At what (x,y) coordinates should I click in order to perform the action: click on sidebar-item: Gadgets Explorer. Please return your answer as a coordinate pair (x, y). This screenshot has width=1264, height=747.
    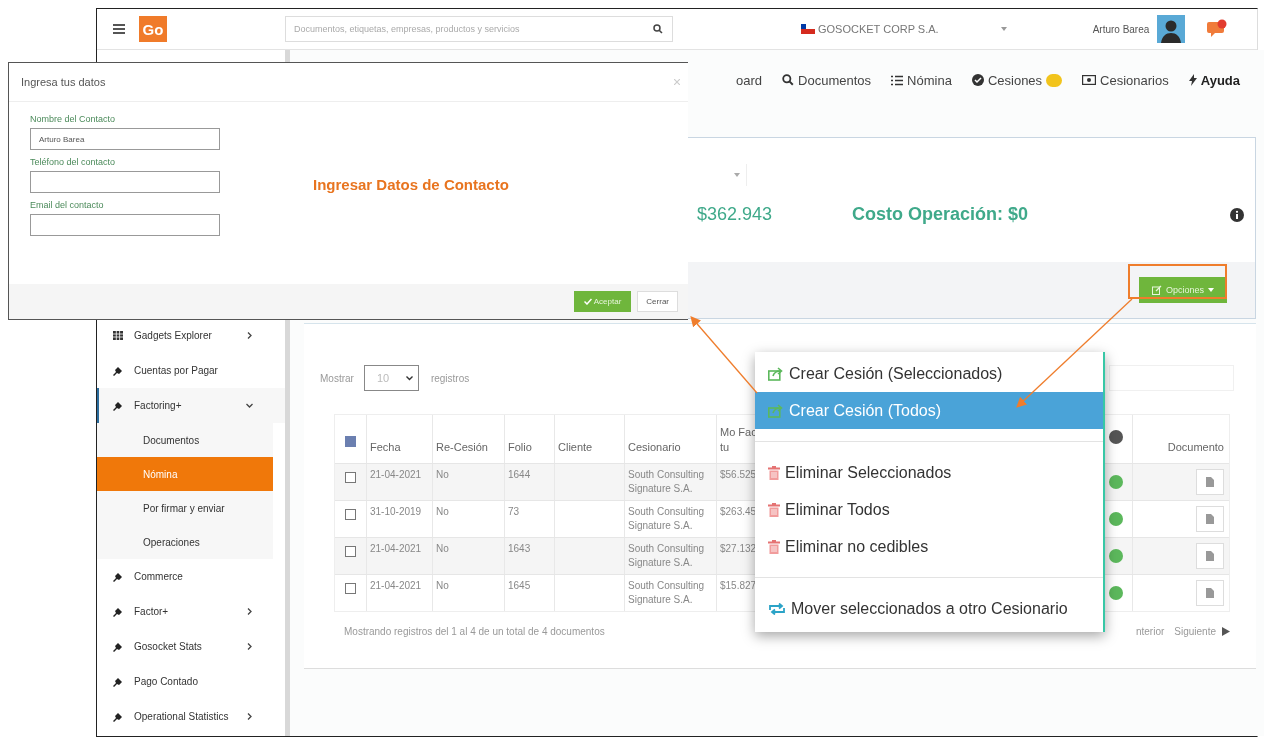
    Looking at the image, I should click on (191, 335).